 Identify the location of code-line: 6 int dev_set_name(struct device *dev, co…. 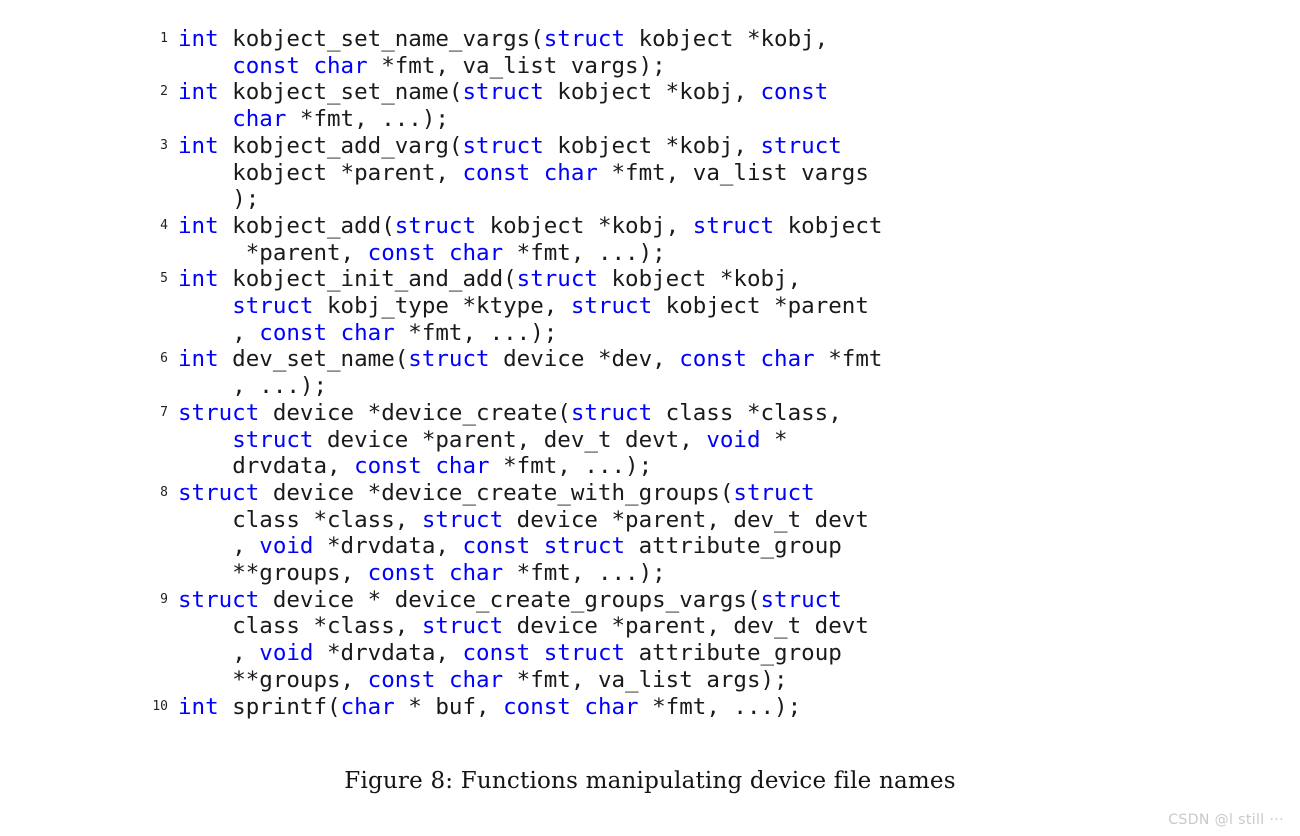
(650, 372).